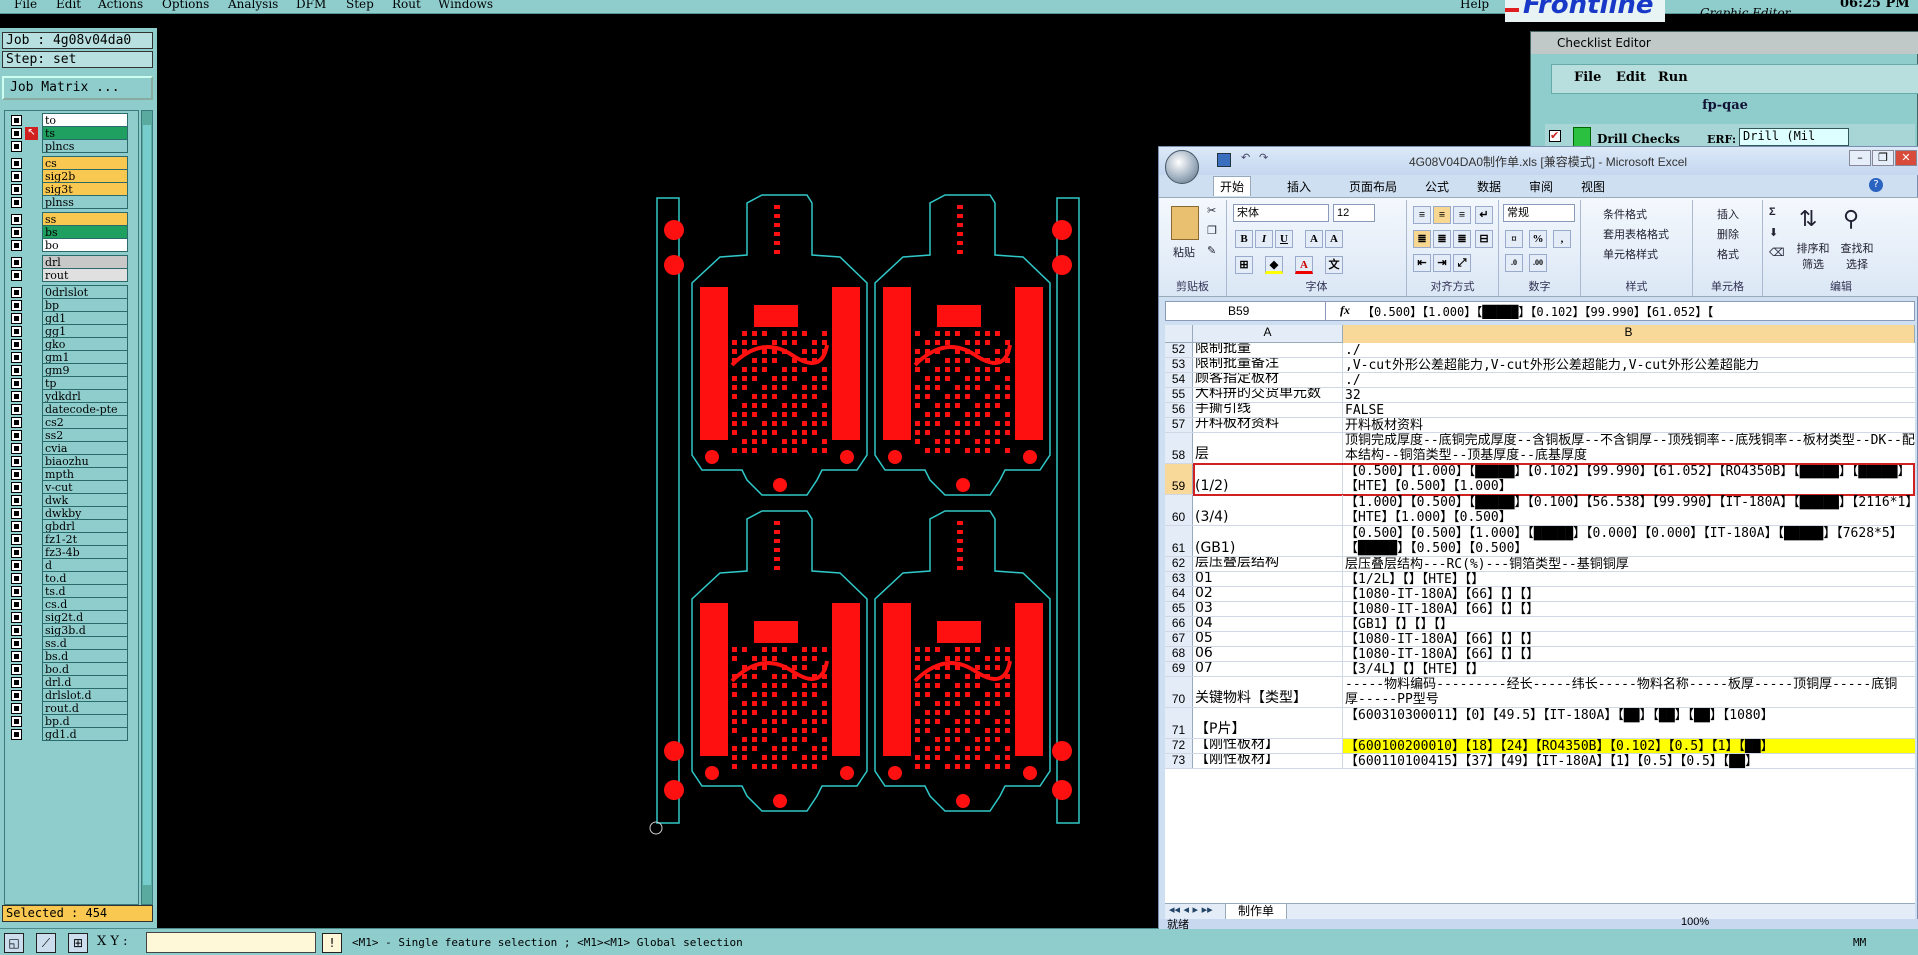 The height and width of the screenshot is (955, 1918). I want to click on format-cells-button: 格式, so click(1728, 254).